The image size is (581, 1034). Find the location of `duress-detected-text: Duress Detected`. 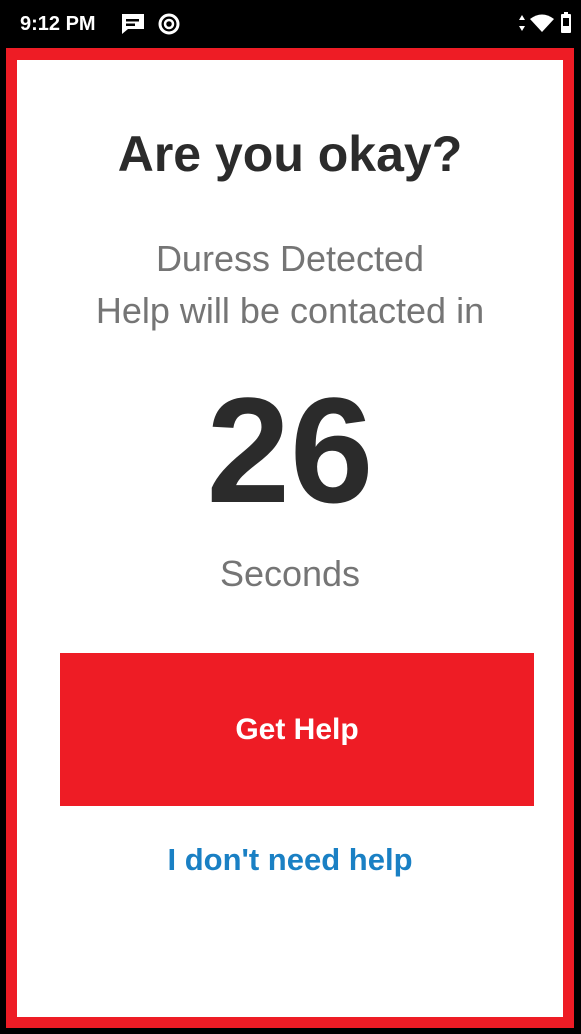

duress-detected-text: Duress Detected is located at coordinates (290, 258).